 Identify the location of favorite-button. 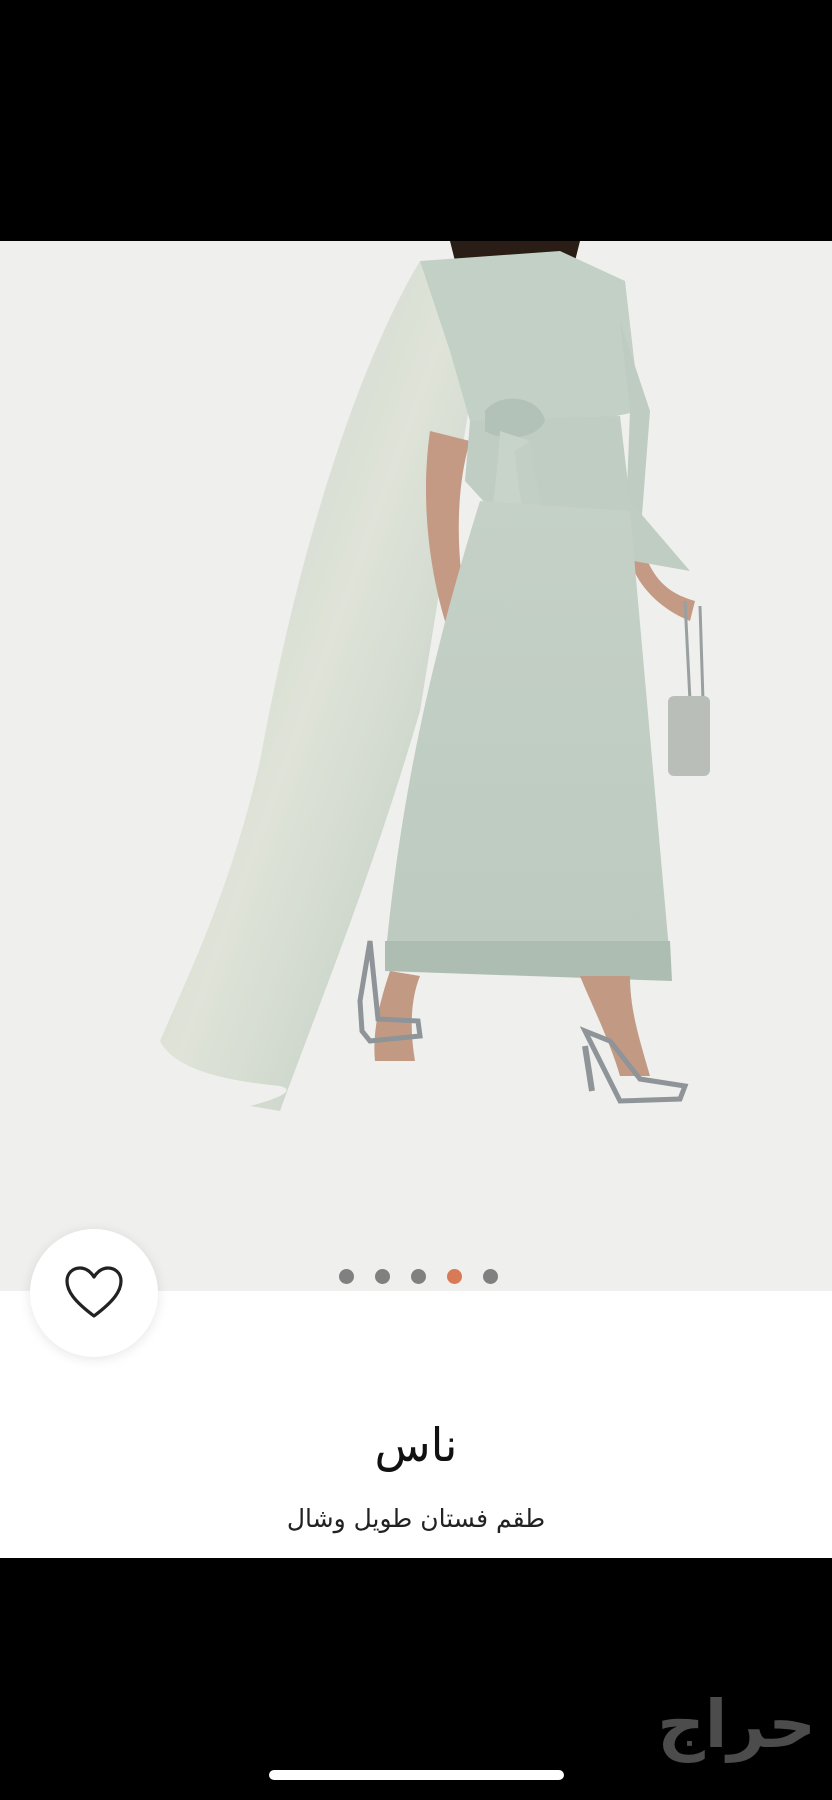
(94, 1293).